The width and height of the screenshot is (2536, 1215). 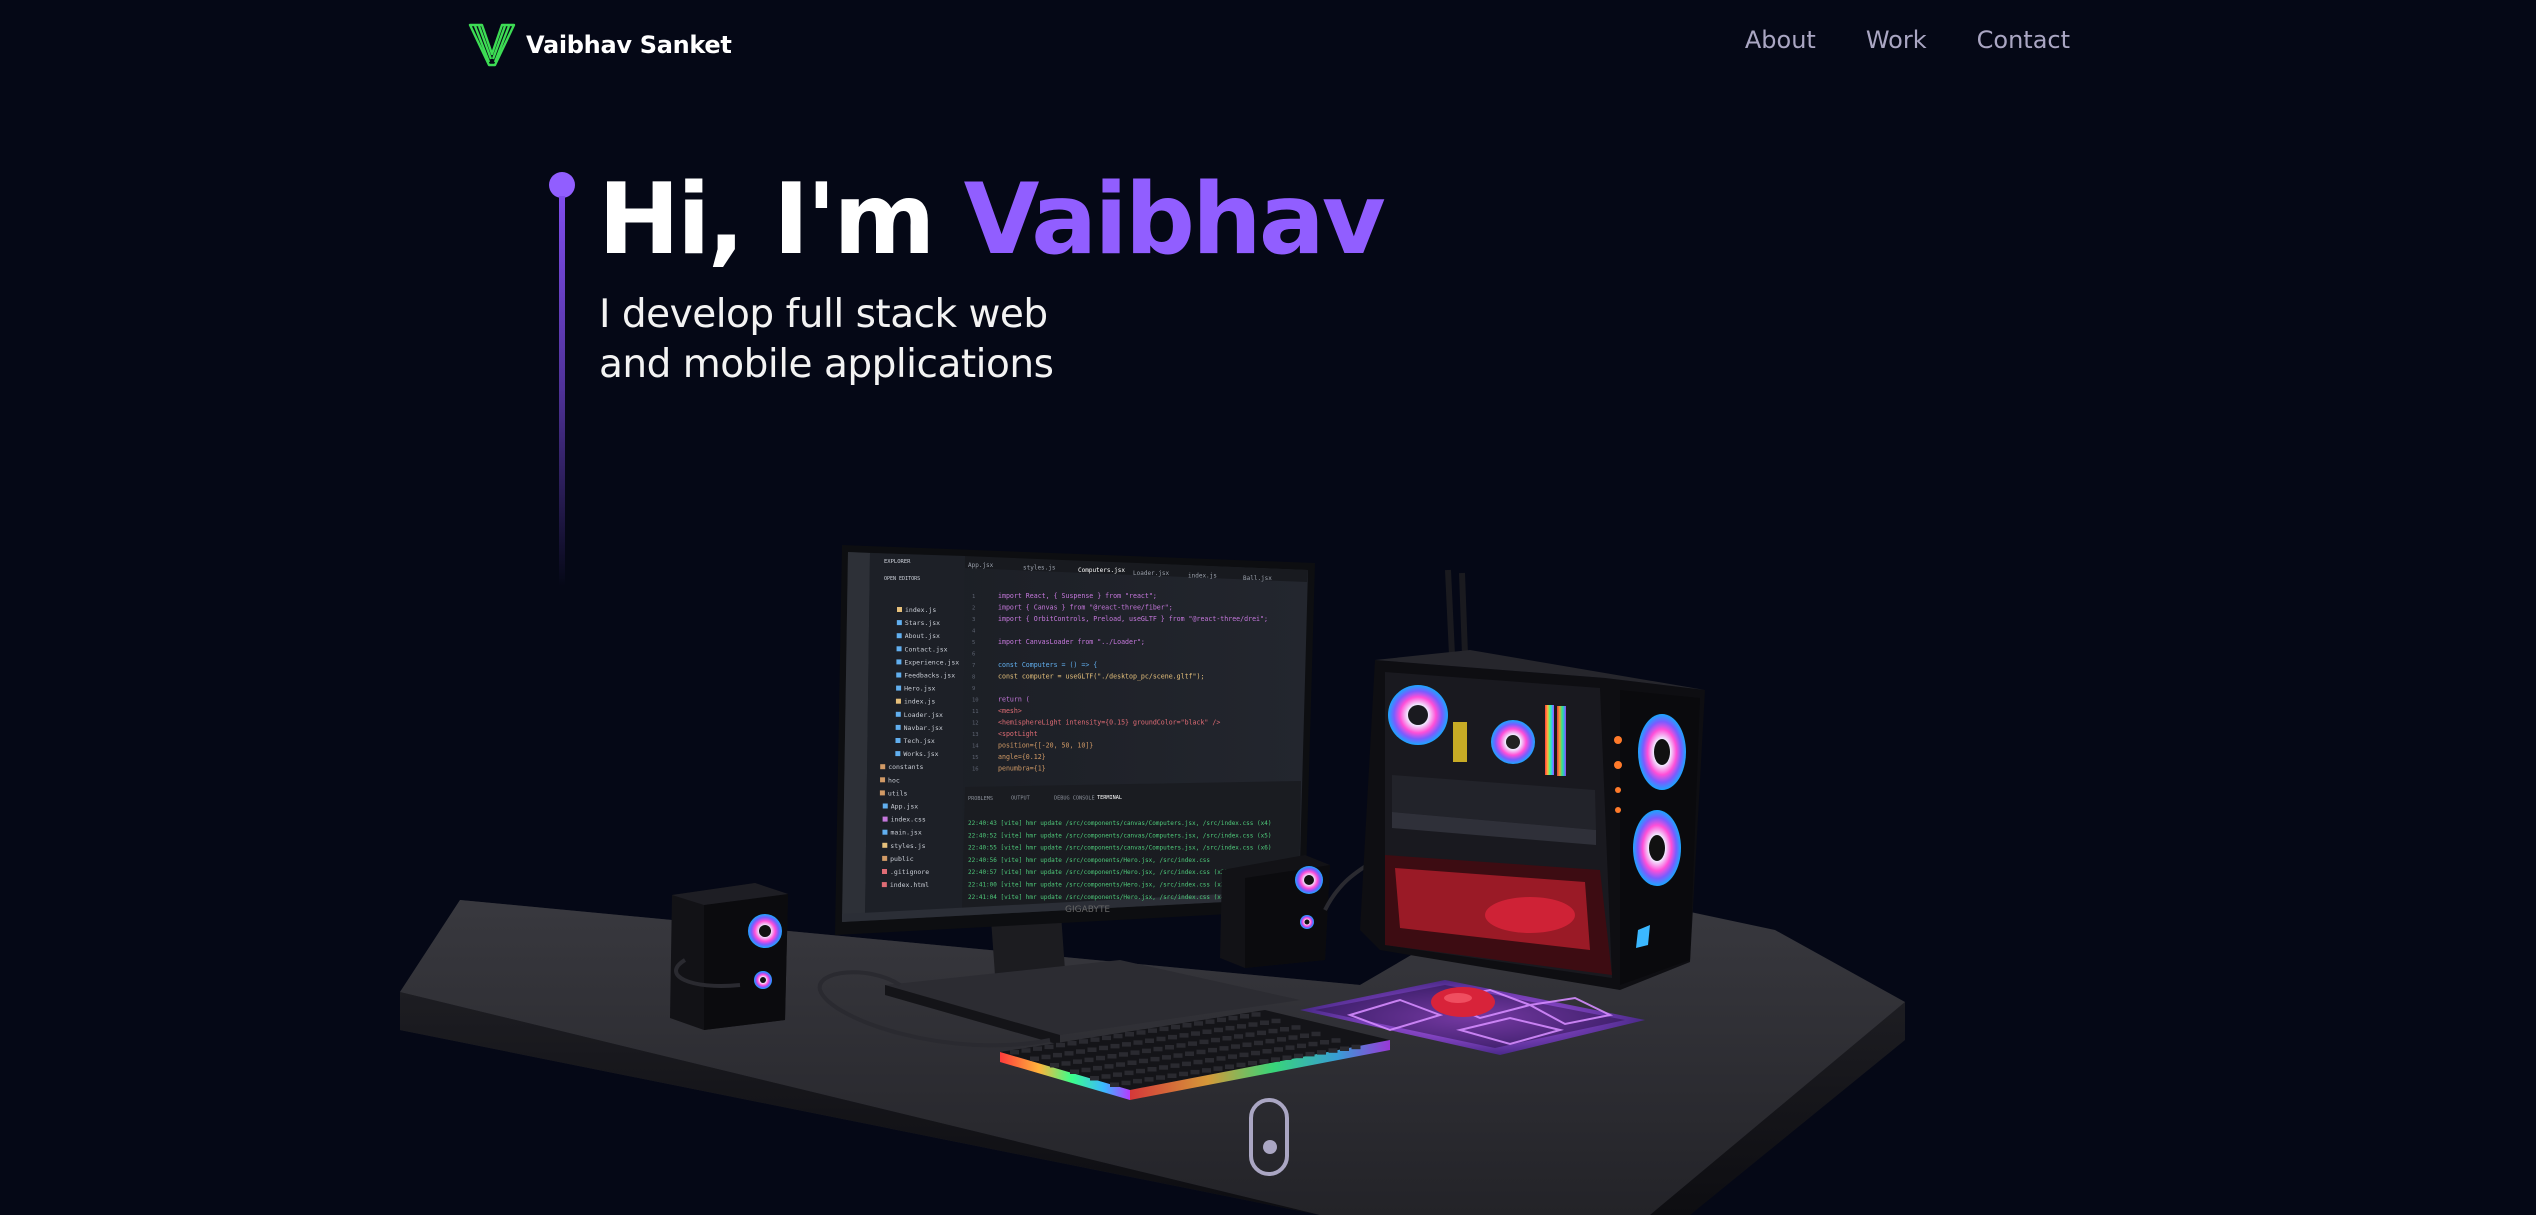 I want to click on code-line: import React, { Suspense } from "react";, so click(x=1077, y=596).